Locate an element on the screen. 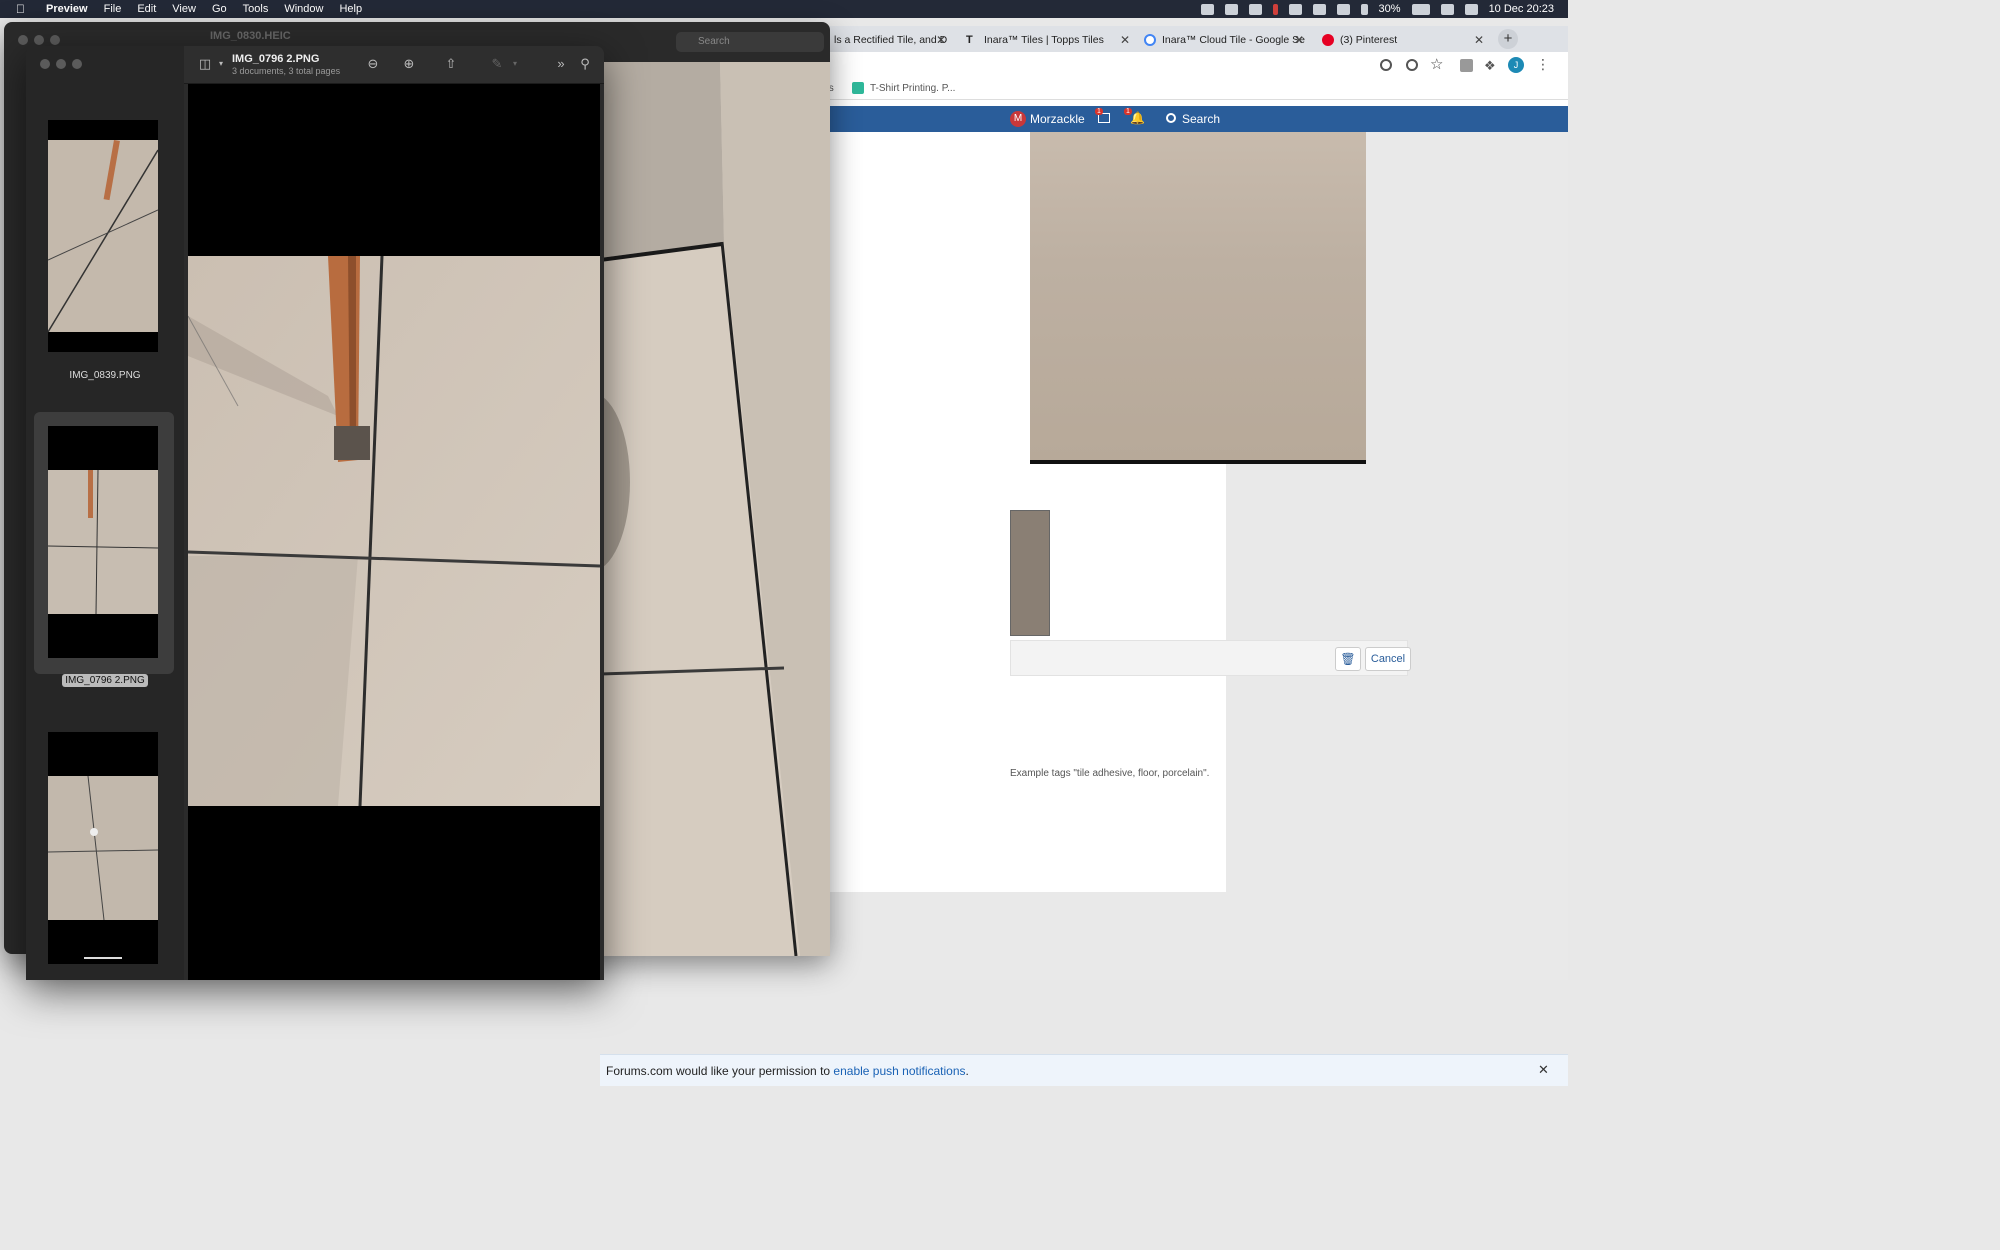 This screenshot has width=2000, height=1250. forum-search-link: Search is located at coordinates (1201, 119).